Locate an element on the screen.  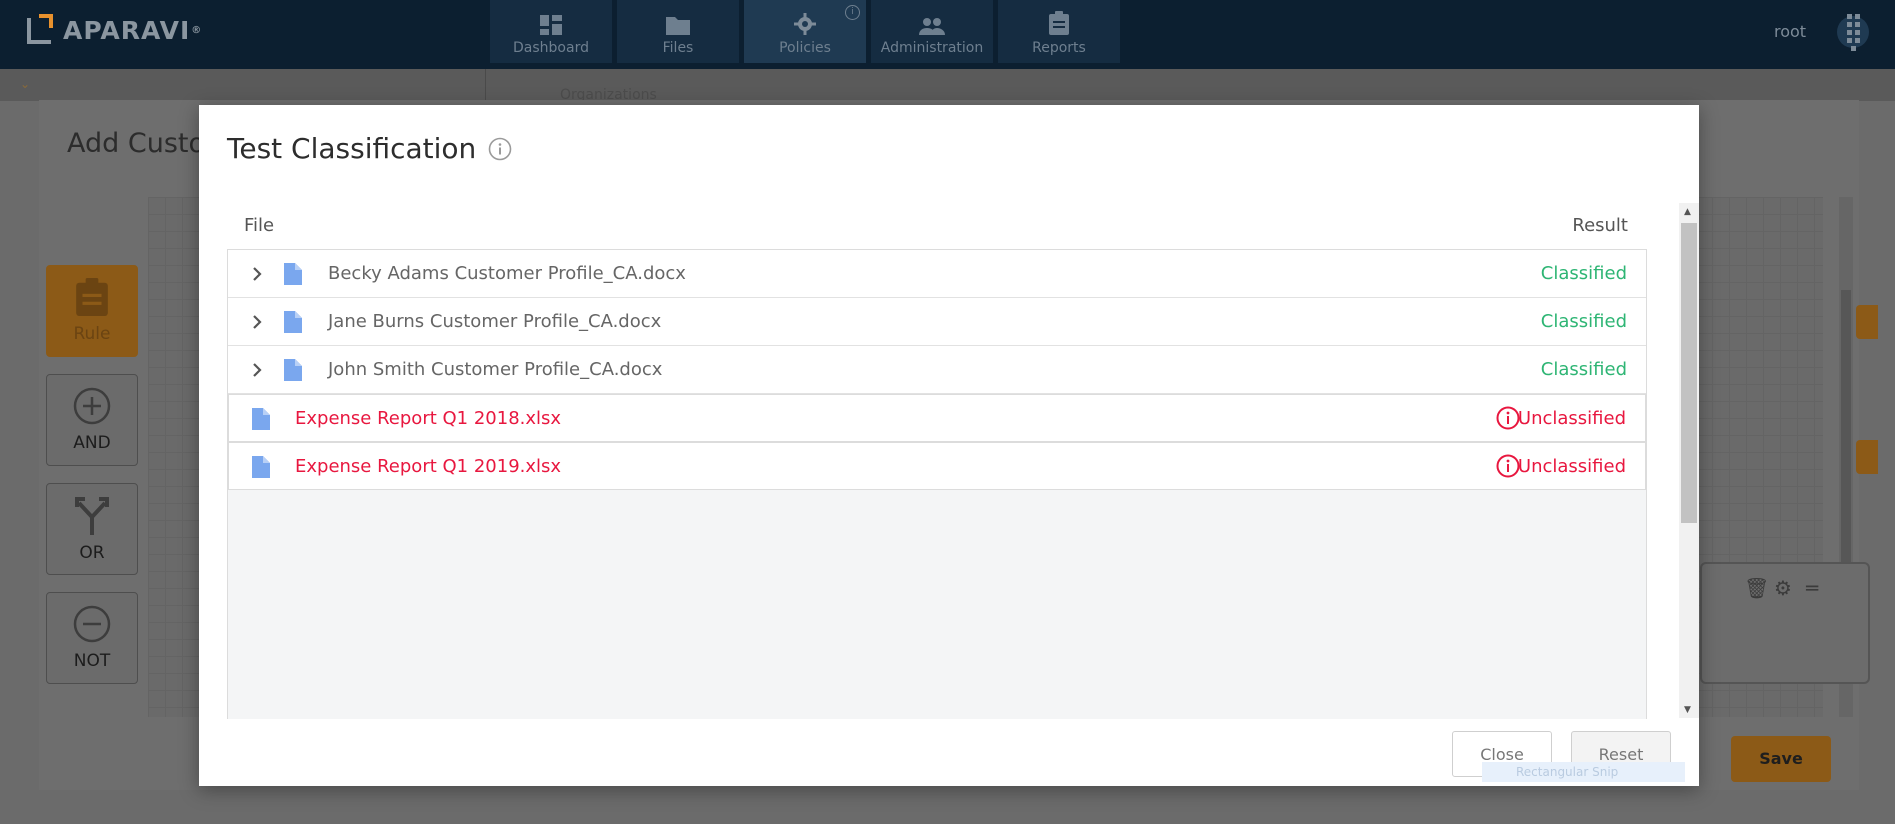
canvas-scrollbar-thumb is located at coordinates (1846, 437).